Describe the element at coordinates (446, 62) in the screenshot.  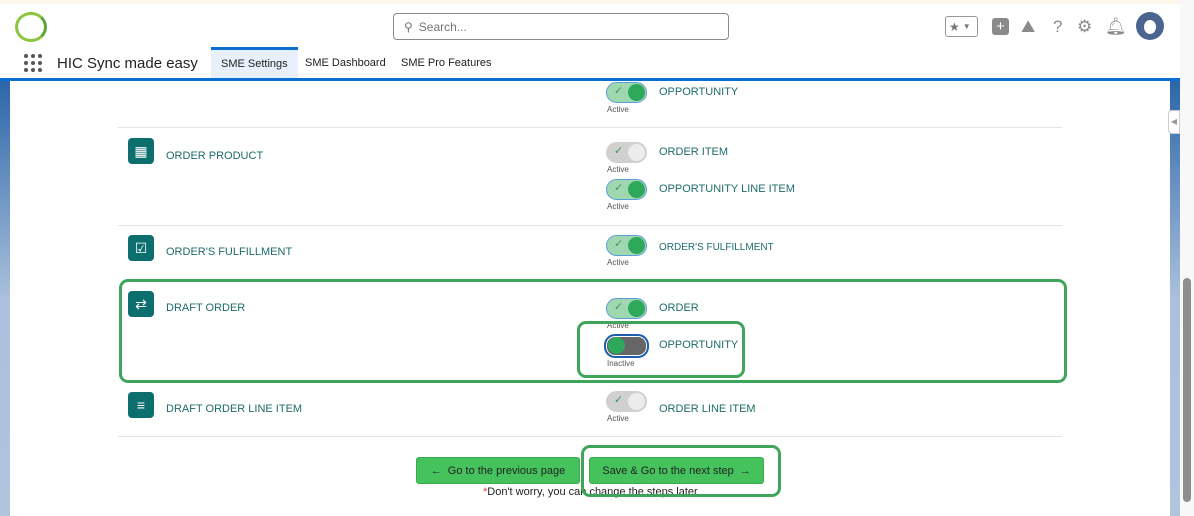
I see `tab-sme-pro-features: SME Pro Features` at that location.